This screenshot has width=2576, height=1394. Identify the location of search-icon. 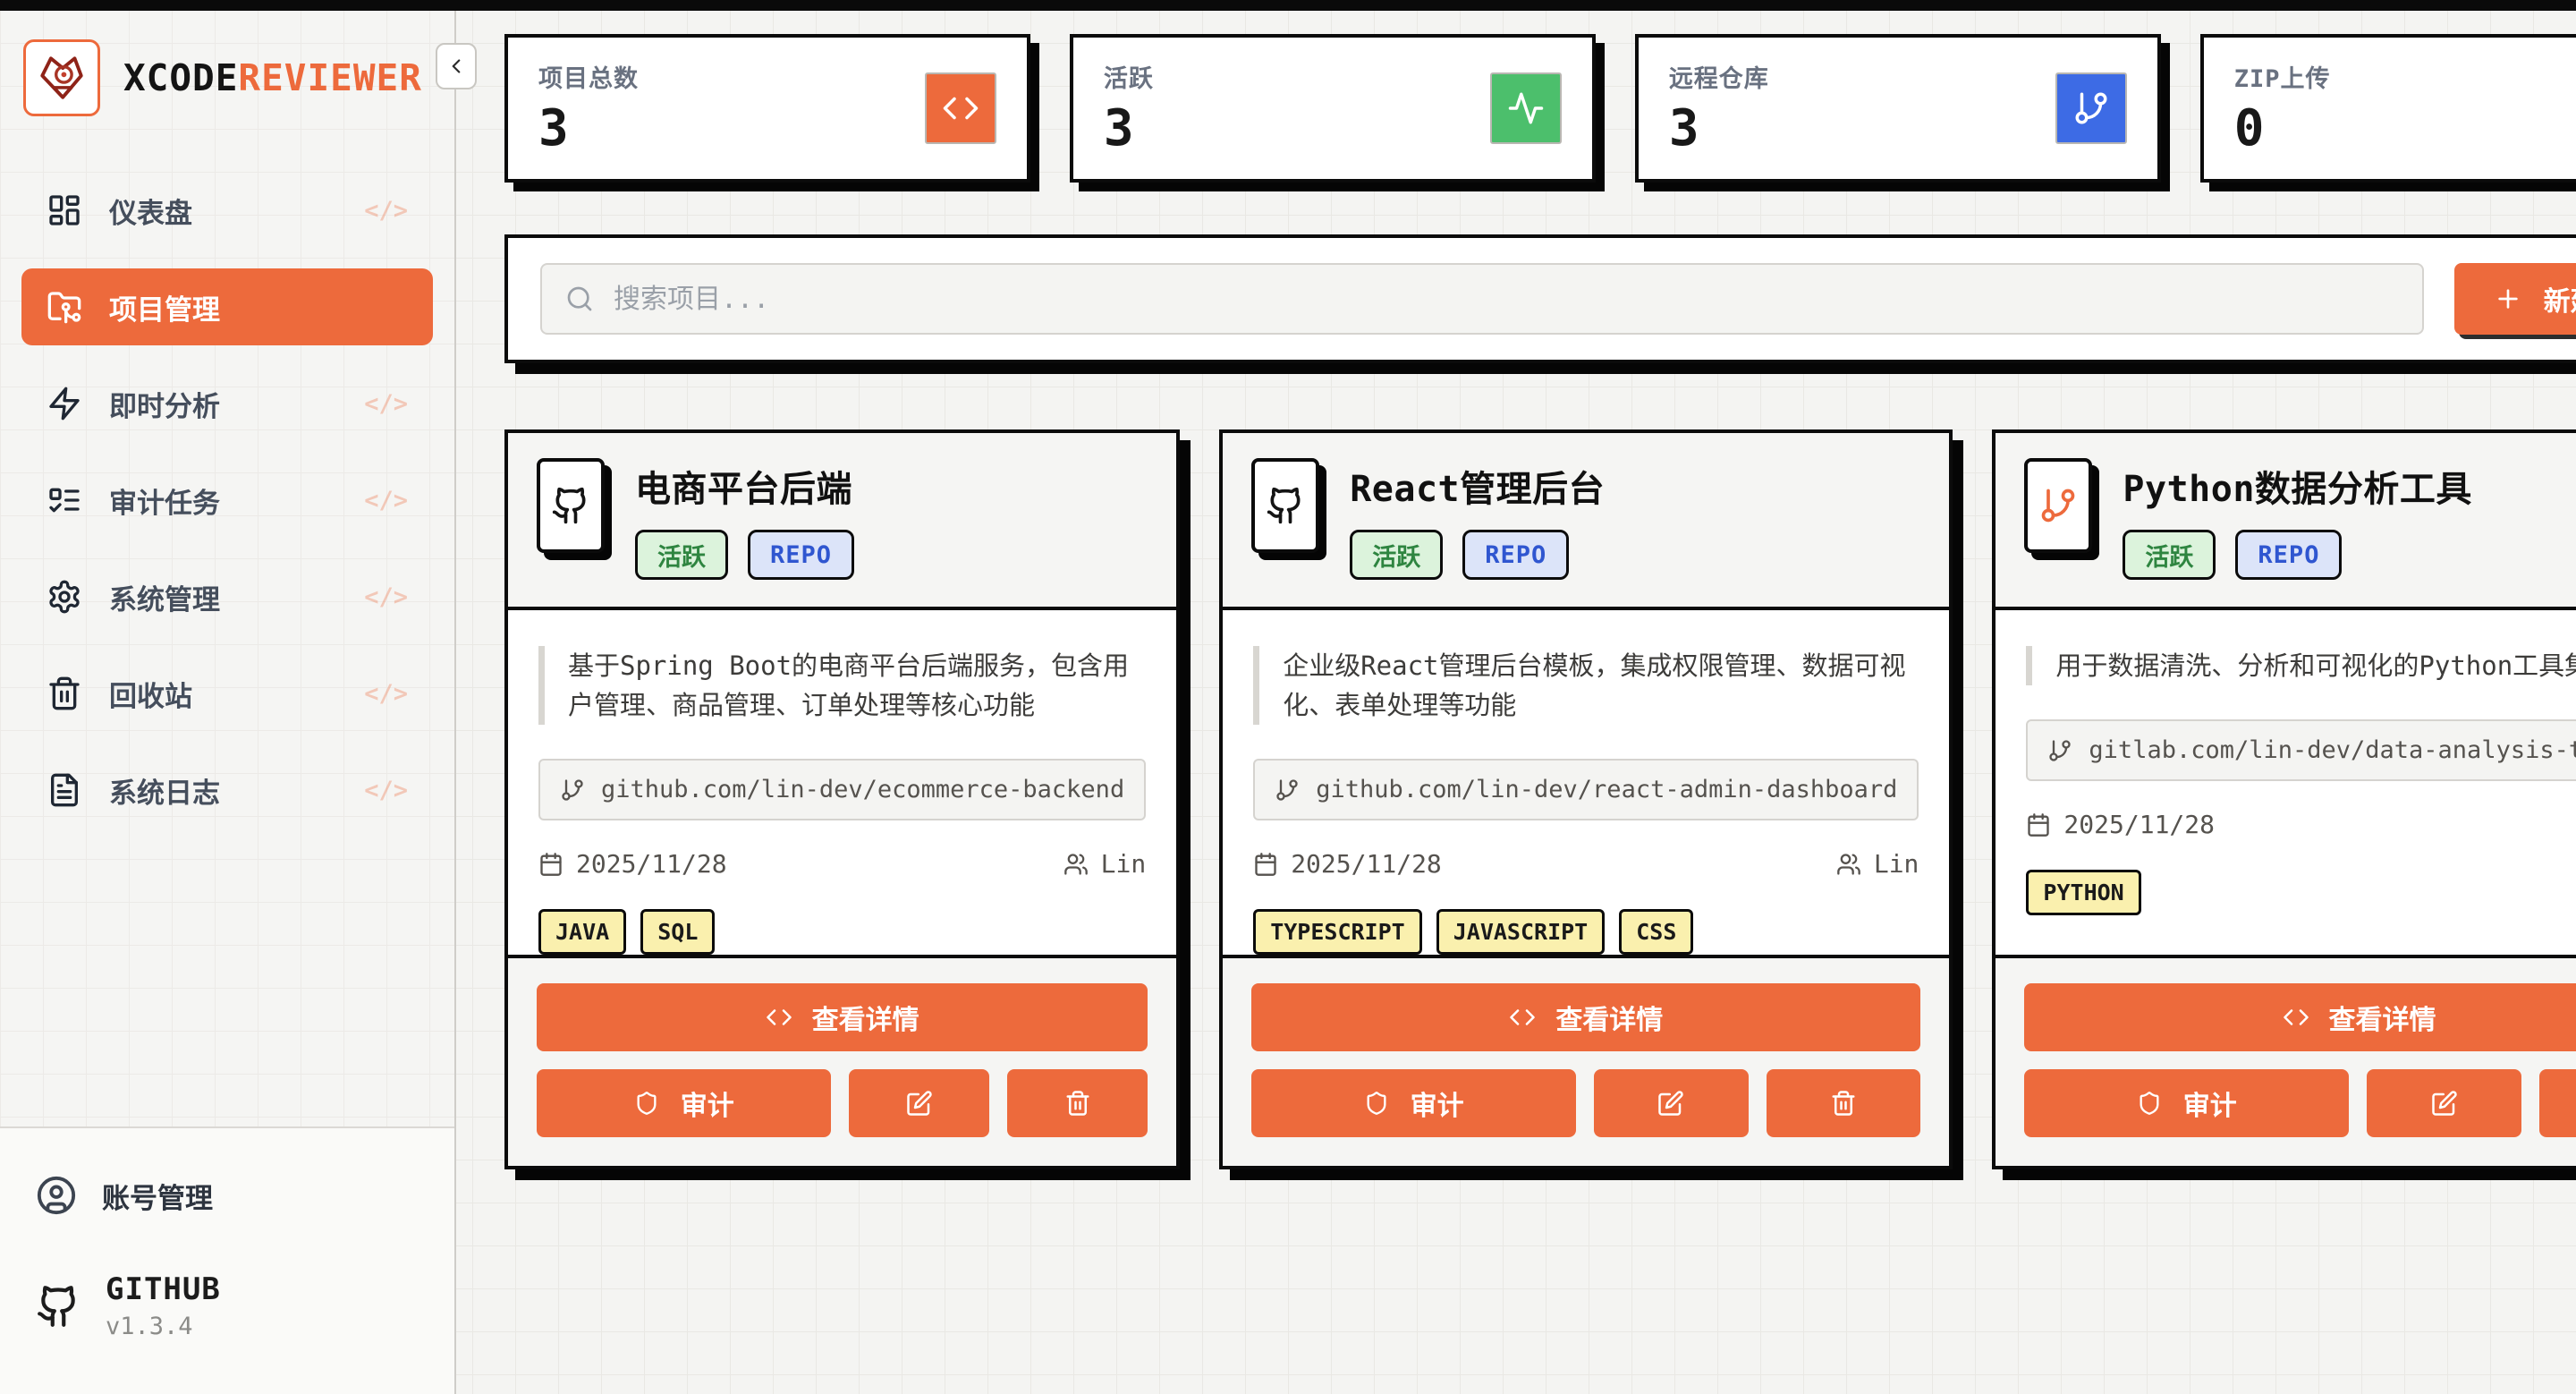
(579, 299).